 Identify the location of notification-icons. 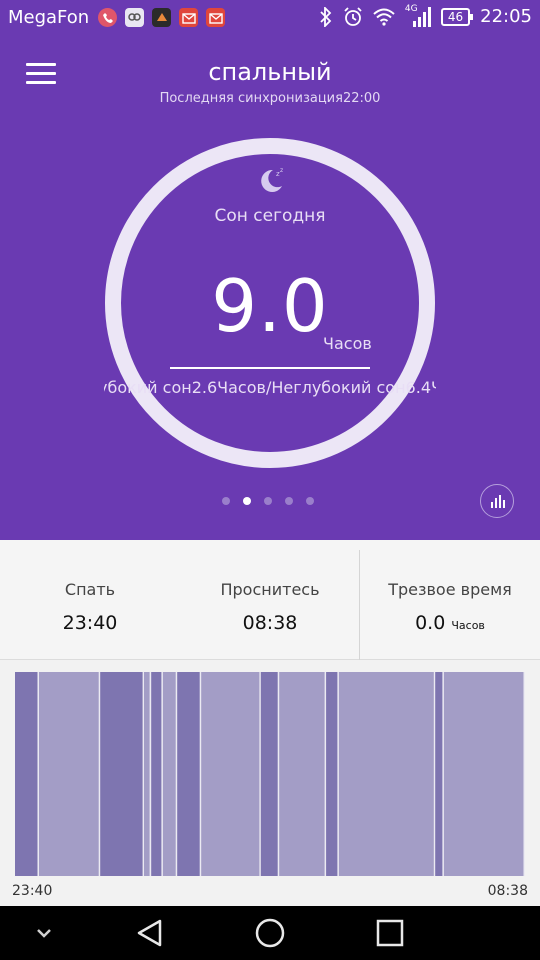
(161, 17).